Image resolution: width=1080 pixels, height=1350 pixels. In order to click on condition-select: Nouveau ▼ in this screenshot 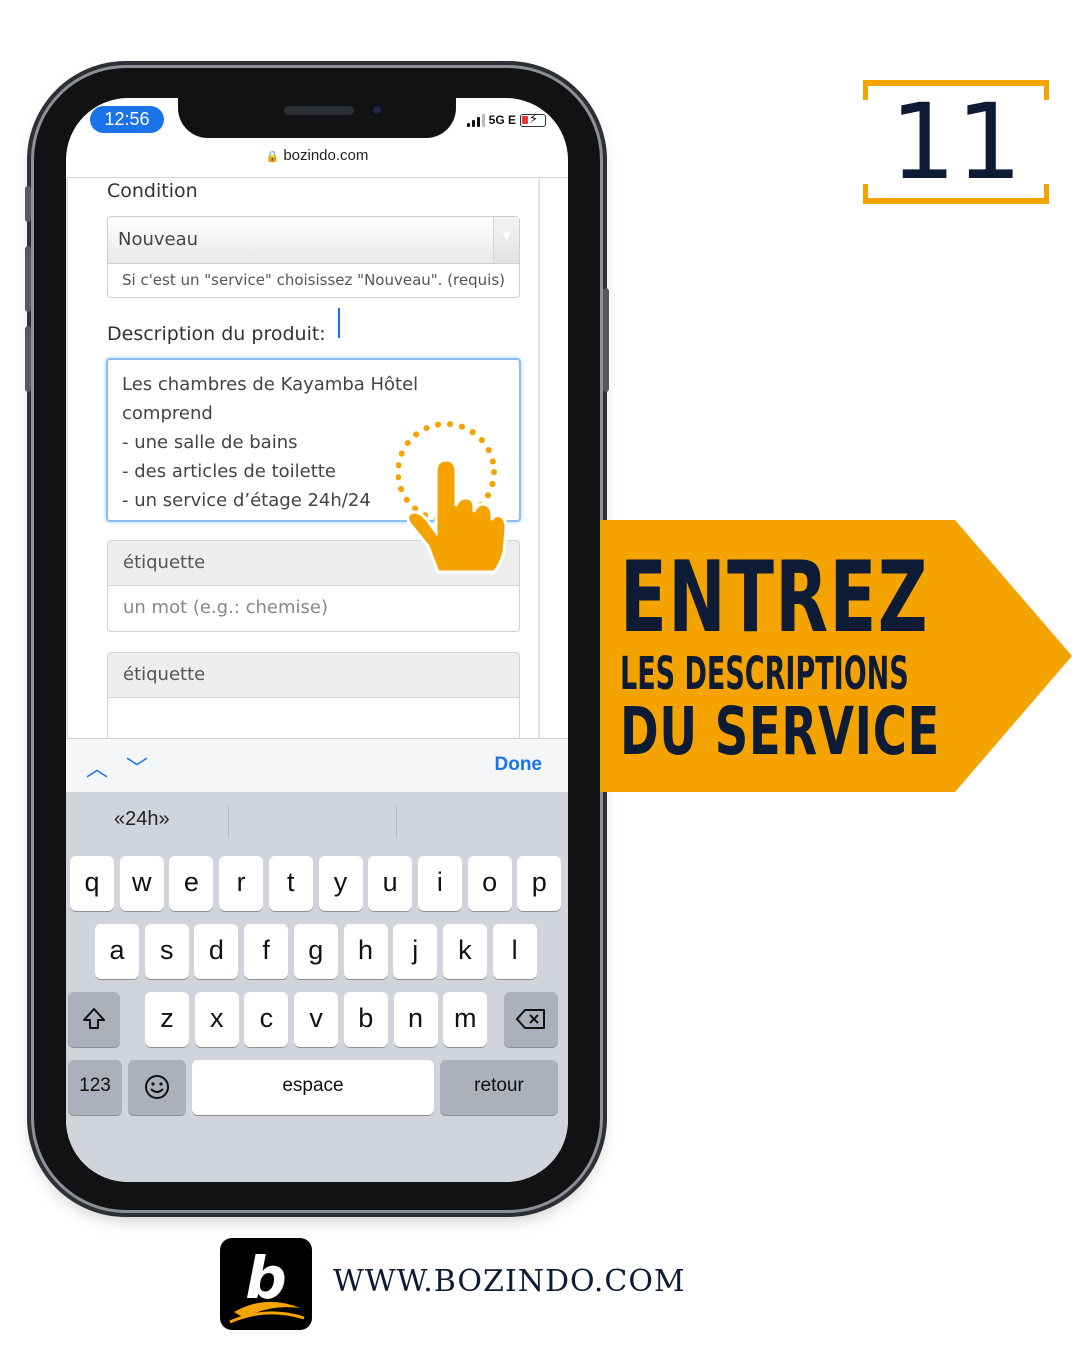, I will do `click(313, 240)`.